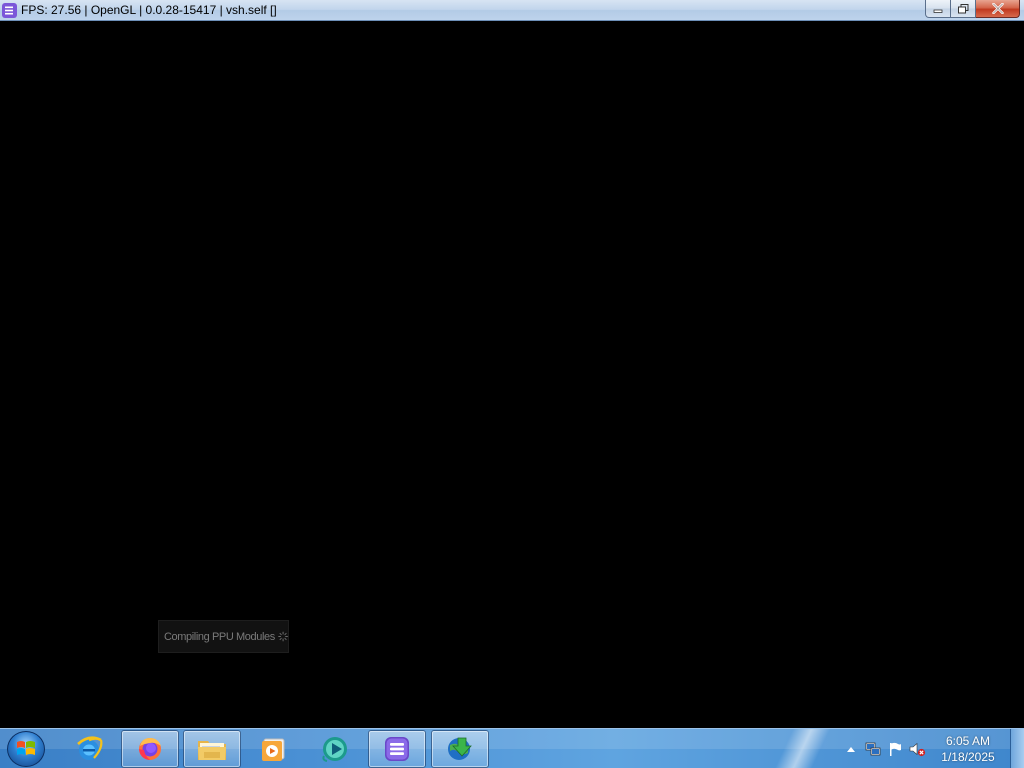 This screenshot has height=768, width=1024. I want to click on taskbar-item-download-manager, so click(460, 749).